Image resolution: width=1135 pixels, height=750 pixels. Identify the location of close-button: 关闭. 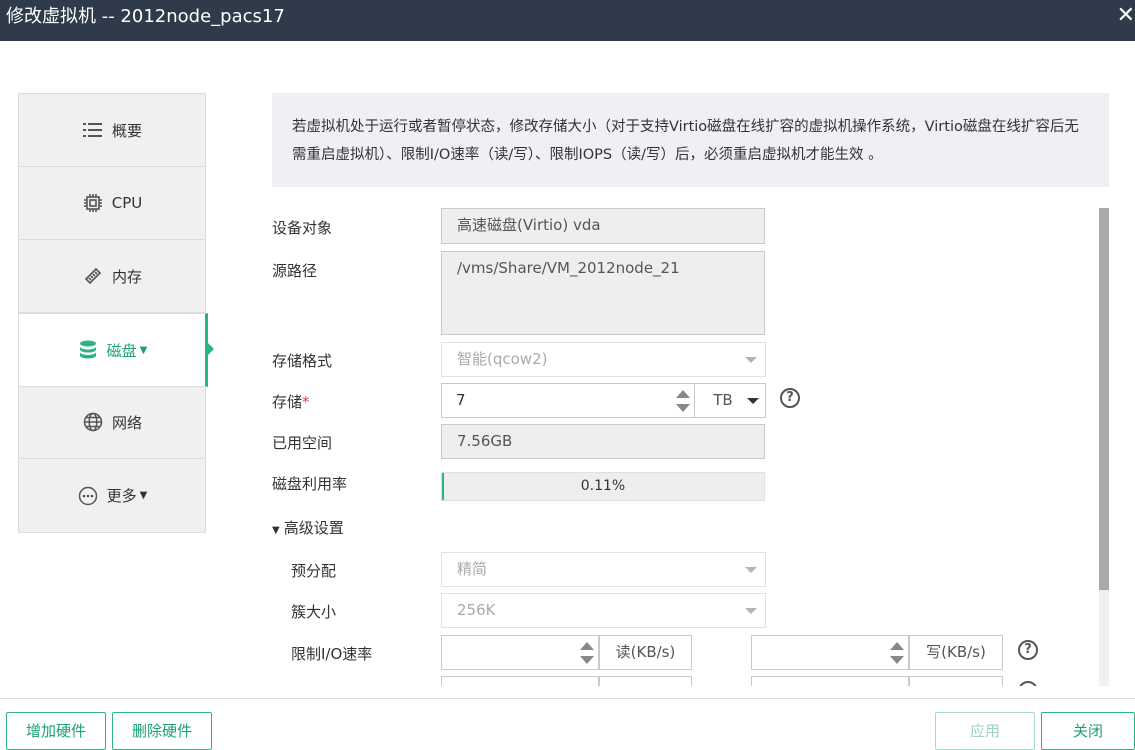
(1088, 731).